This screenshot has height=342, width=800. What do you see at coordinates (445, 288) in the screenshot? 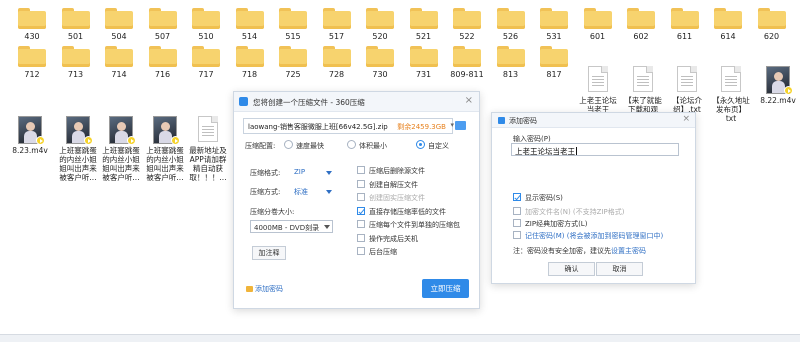
I see `start-compress-button: 立即压缩` at bounding box center [445, 288].